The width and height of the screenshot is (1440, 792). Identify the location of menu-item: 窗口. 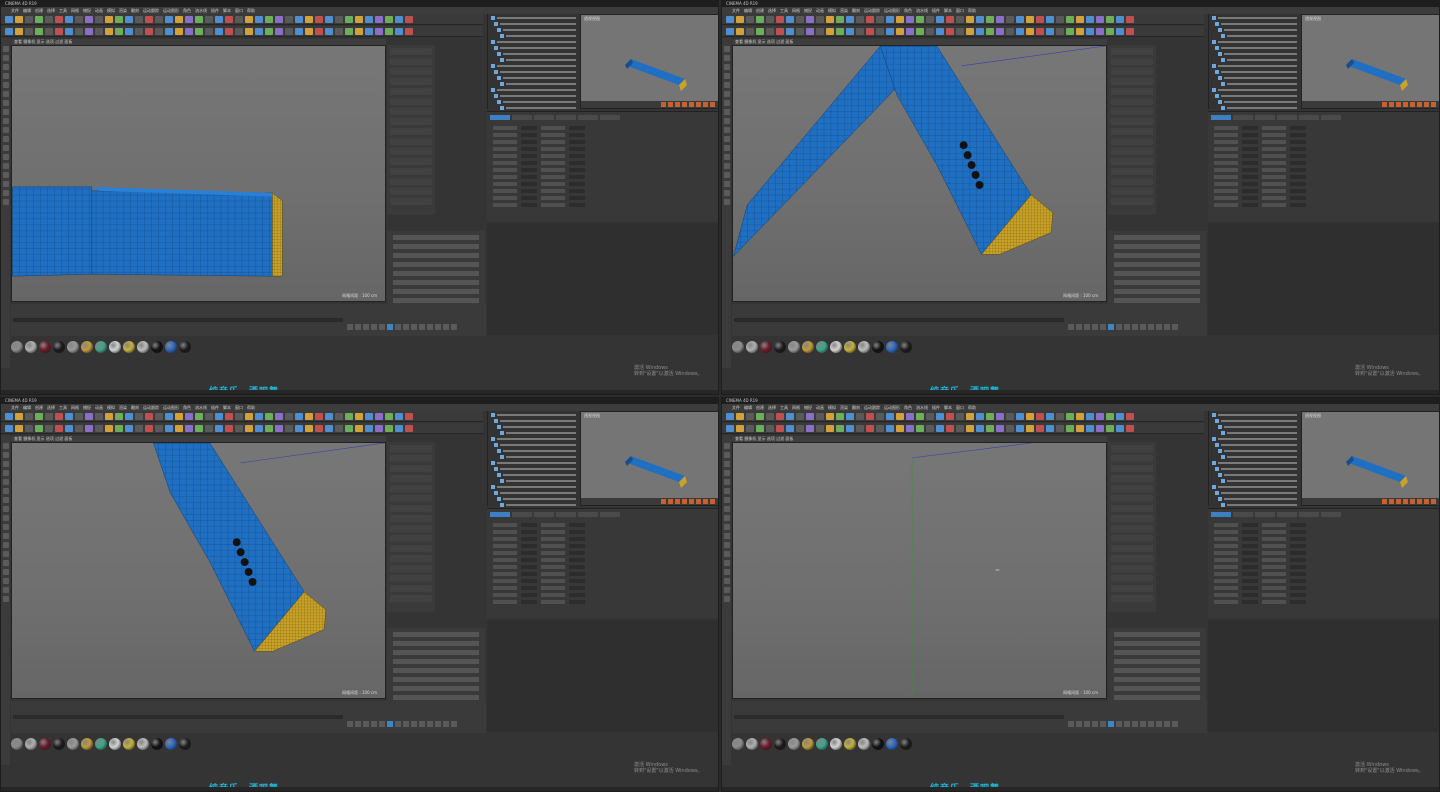
(239, 407).